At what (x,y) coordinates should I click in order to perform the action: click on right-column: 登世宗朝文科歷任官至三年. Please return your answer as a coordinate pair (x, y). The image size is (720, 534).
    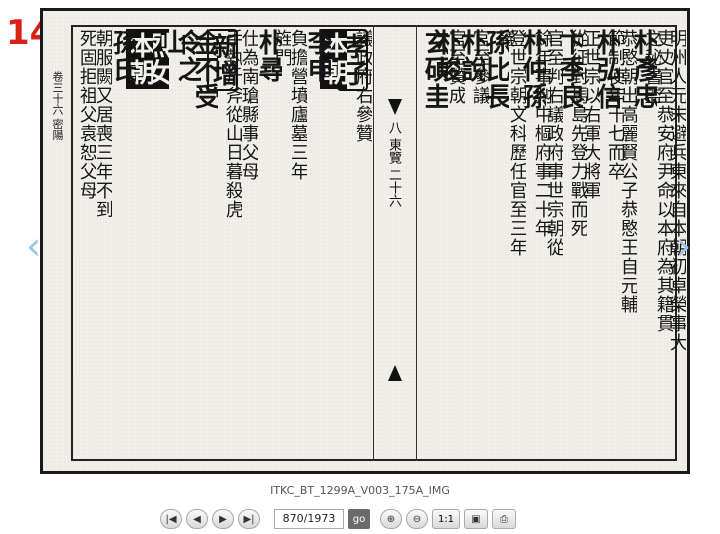
    Looking at the image, I should click on (516, 143).